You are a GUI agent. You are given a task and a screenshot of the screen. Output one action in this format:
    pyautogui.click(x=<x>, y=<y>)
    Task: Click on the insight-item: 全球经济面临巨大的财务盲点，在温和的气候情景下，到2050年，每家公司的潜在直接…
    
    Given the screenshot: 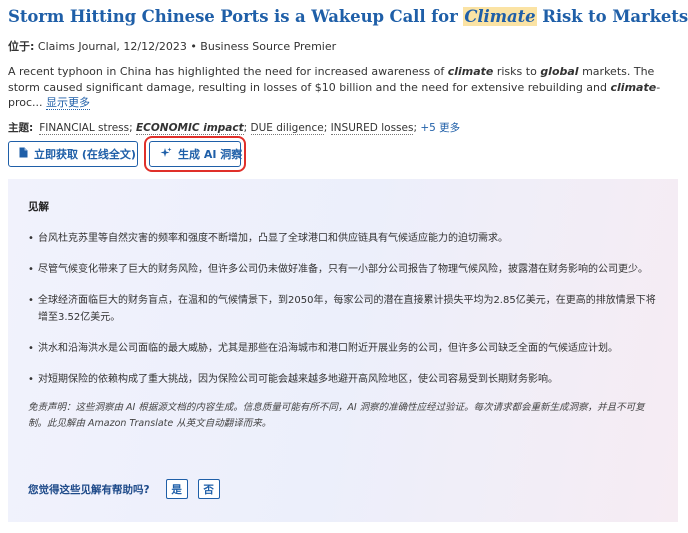 What is the action you would take?
    pyautogui.click(x=343, y=309)
    